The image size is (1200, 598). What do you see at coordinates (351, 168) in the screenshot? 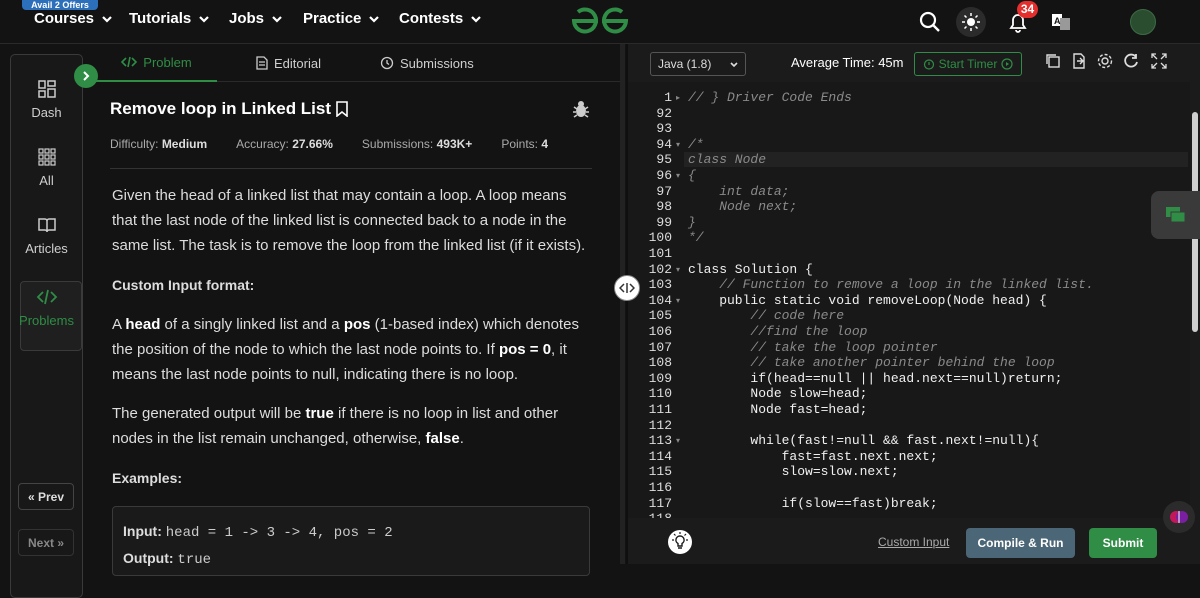
I see `divider` at bounding box center [351, 168].